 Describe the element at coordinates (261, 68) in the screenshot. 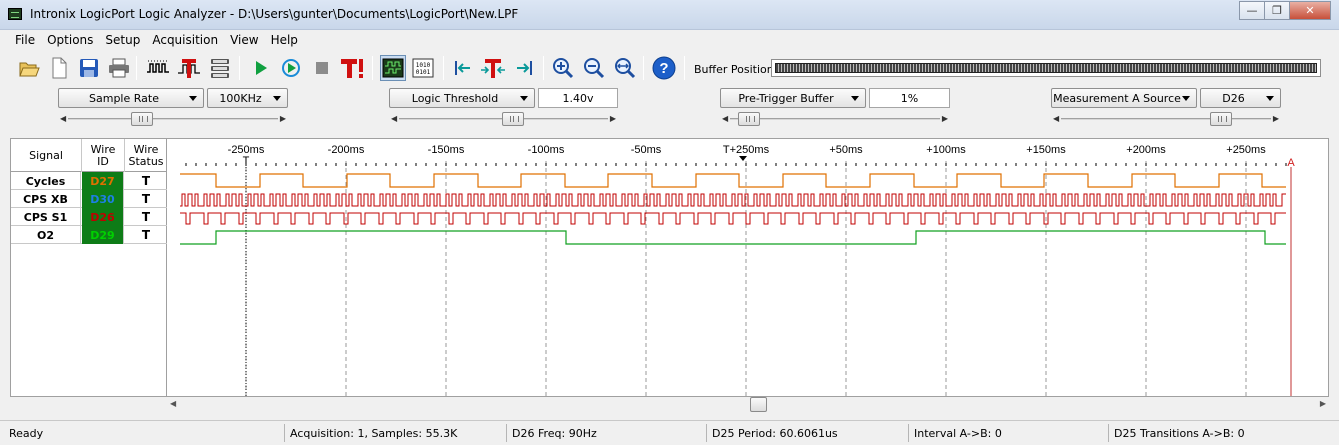

I see `run-icon` at that location.